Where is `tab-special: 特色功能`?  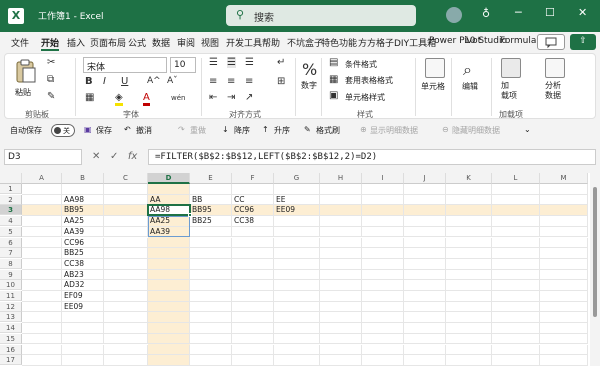
tab-special: 特色功能 is located at coordinates (339, 42).